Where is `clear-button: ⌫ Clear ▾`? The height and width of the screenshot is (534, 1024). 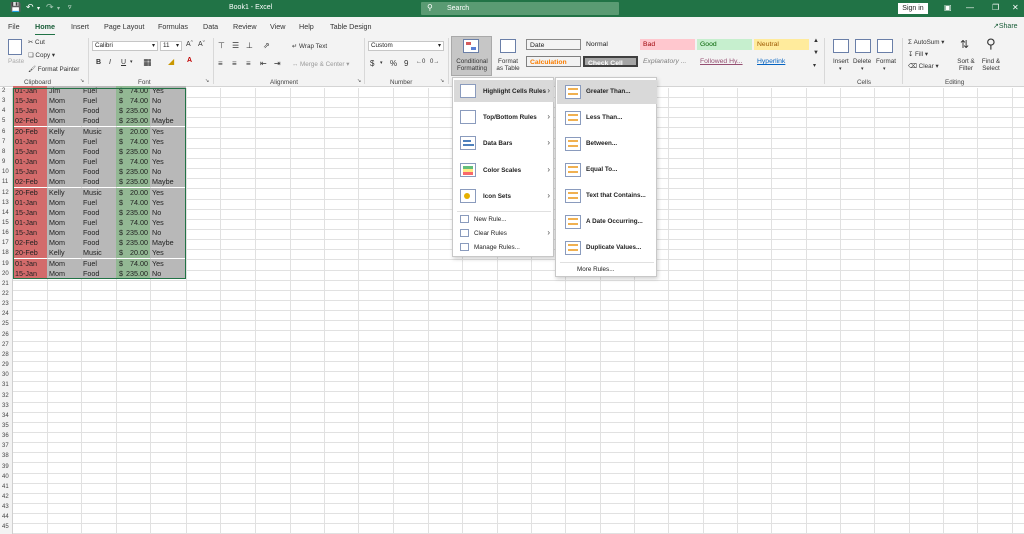
clear-button: ⌫ Clear ▾ is located at coordinates (923, 66).